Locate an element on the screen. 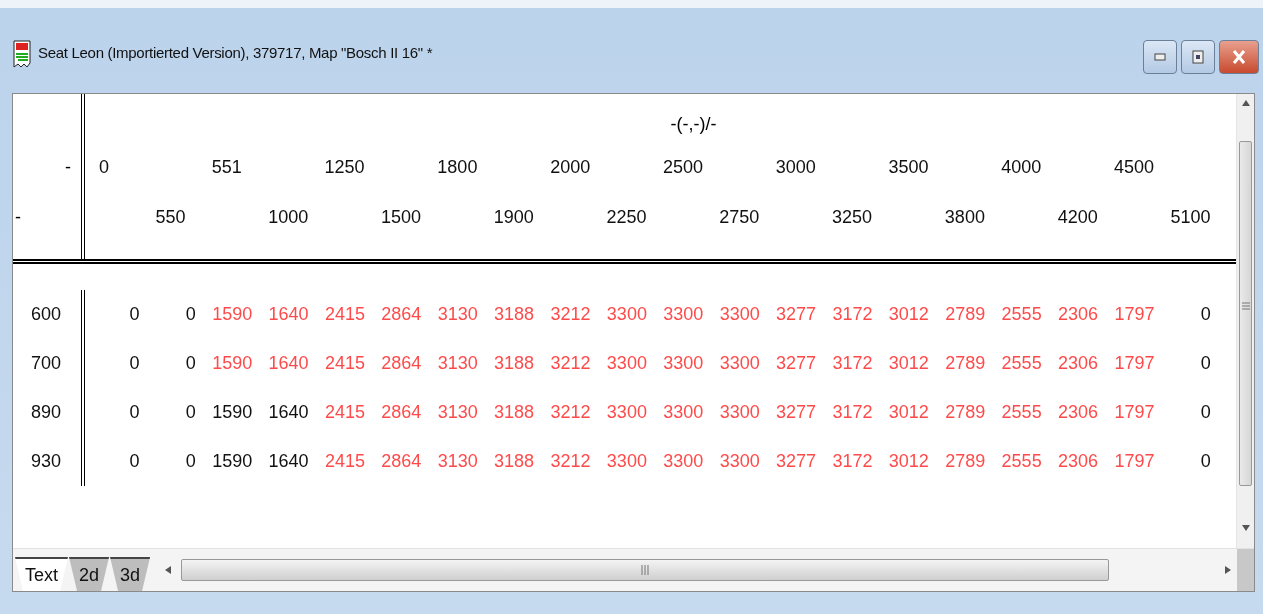  column-header: 551 is located at coordinates (226, 167).